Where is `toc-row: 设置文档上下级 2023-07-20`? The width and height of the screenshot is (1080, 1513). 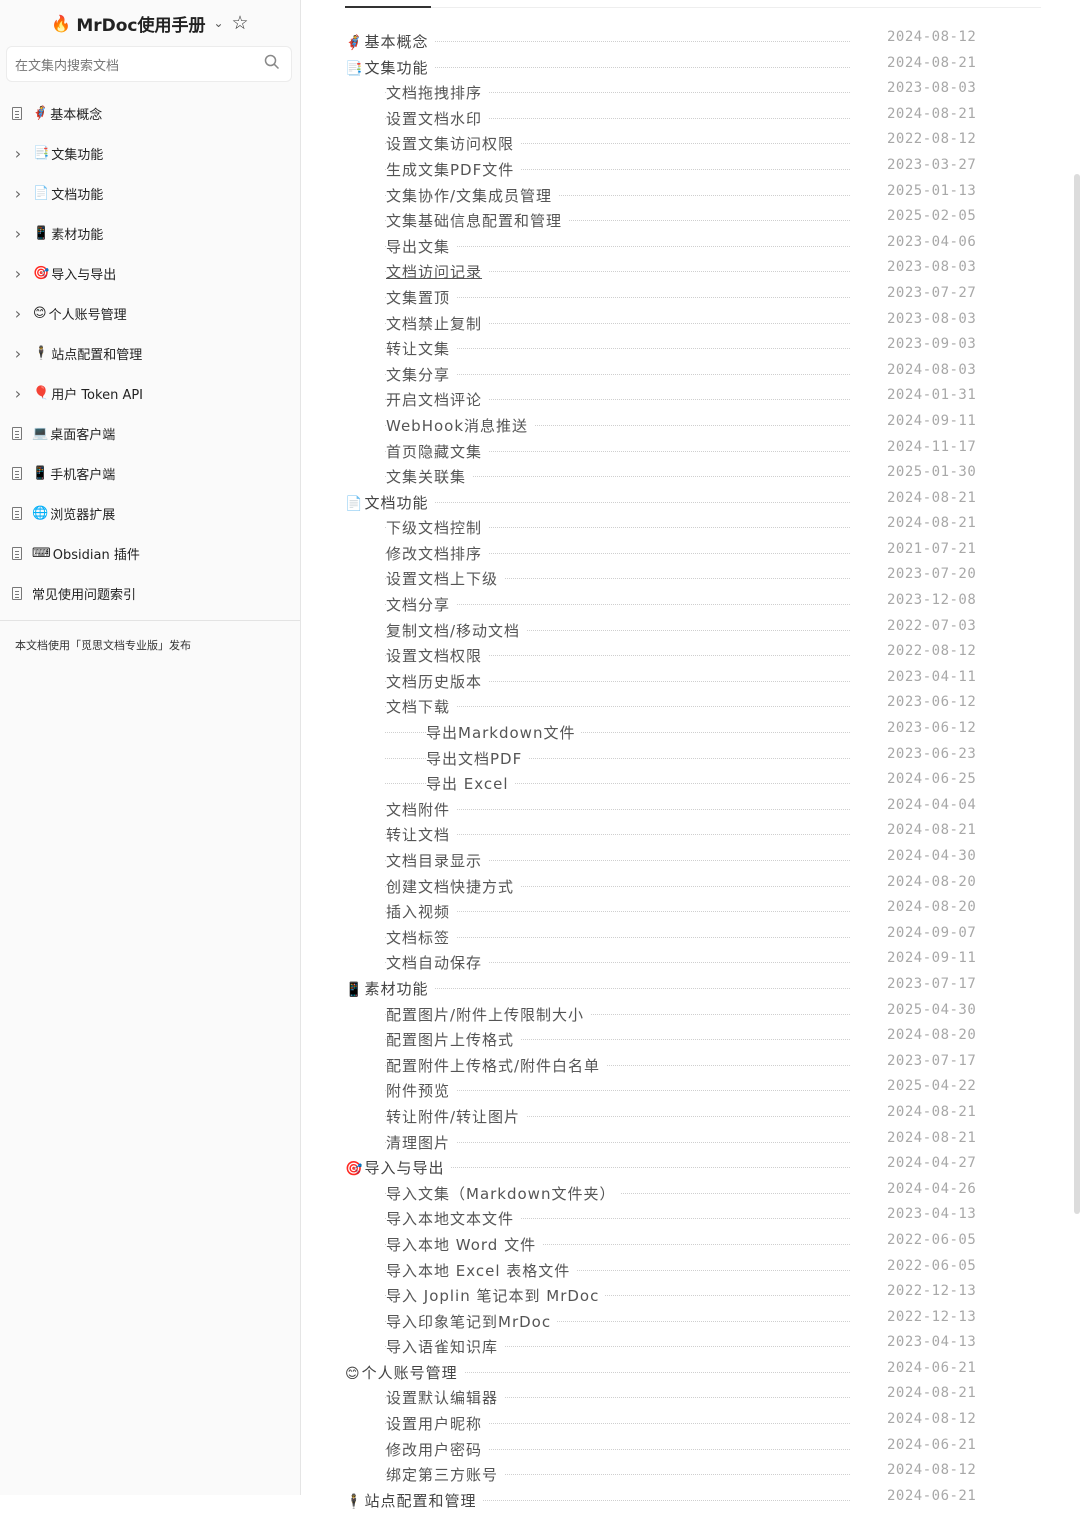 toc-row: 设置文档上下级 2023-07-20 is located at coordinates (665, 579).